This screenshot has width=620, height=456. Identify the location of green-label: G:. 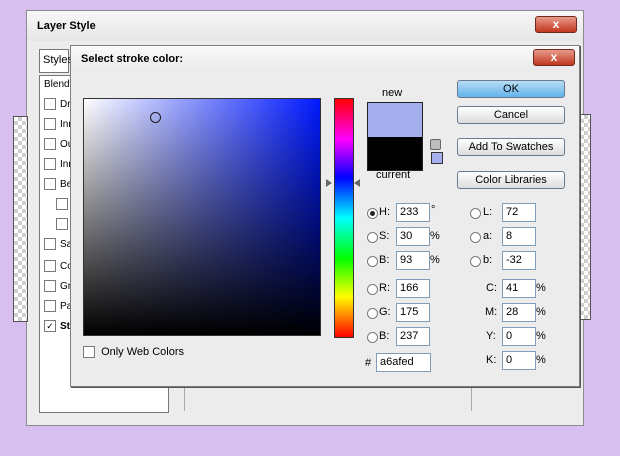
(385, 312).